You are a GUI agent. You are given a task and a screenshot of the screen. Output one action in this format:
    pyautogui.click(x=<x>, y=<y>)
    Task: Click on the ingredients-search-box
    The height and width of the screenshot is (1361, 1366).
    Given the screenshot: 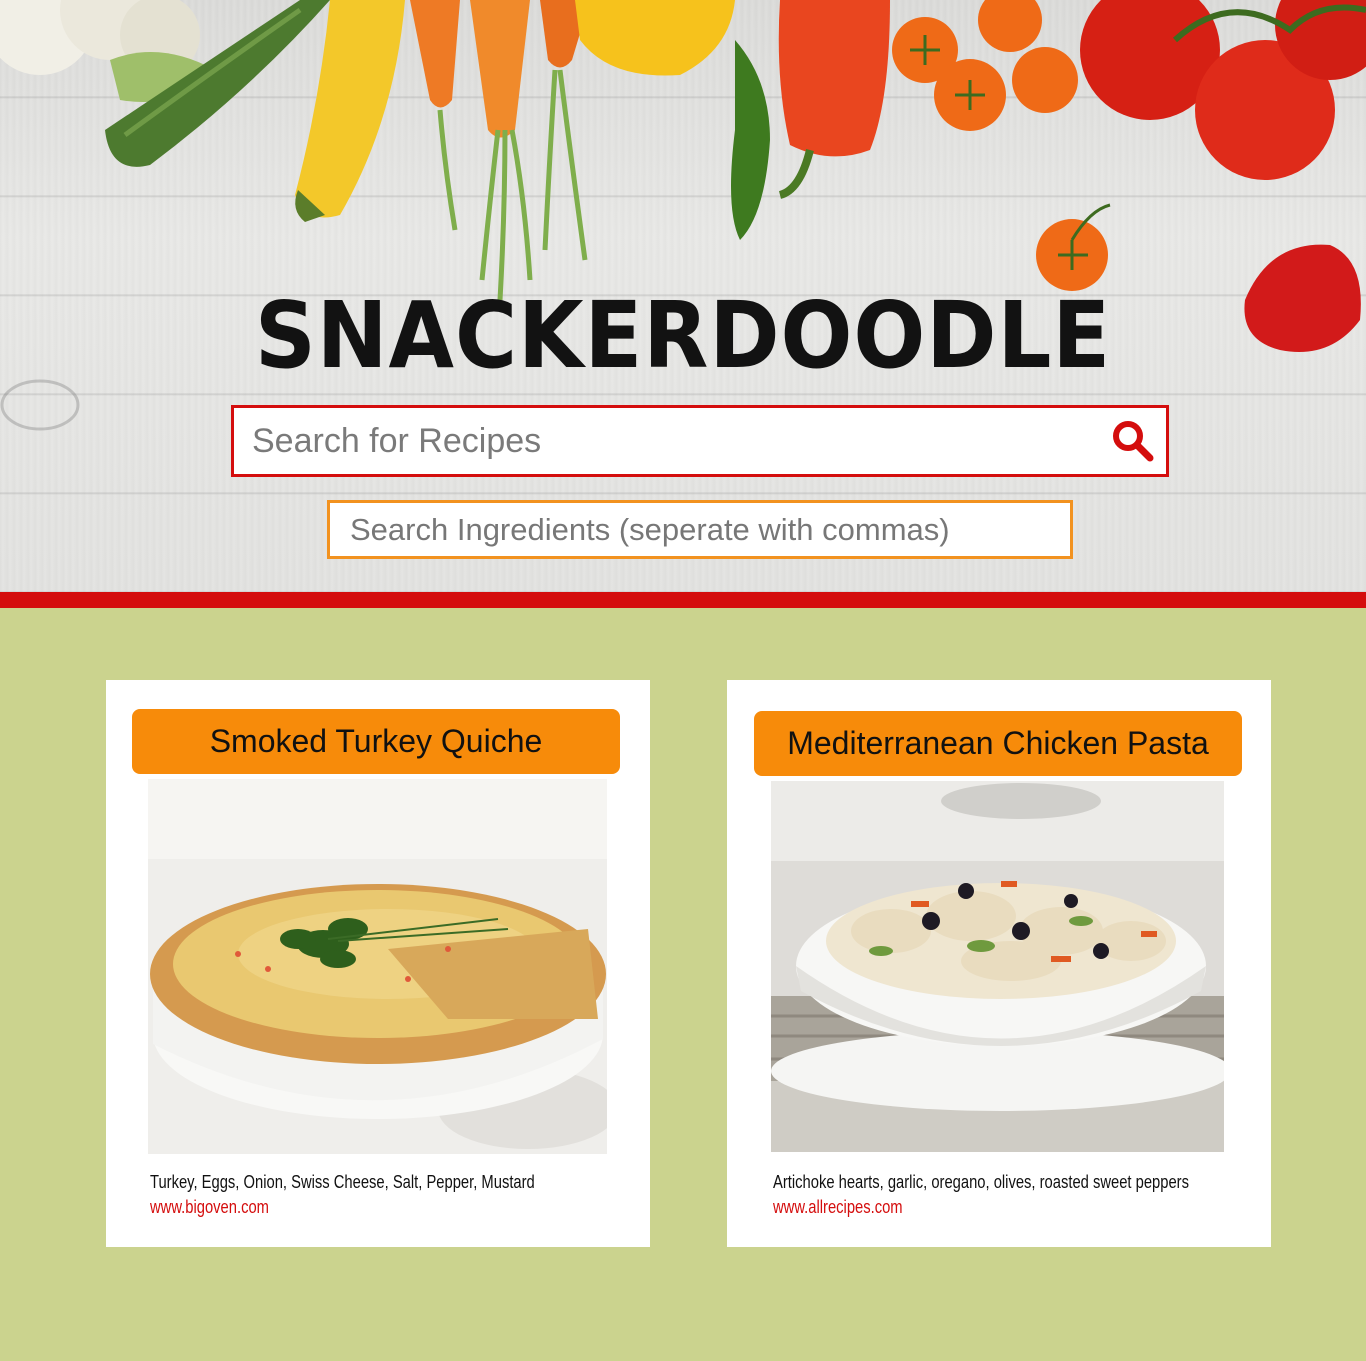 What is the action you would take?
    pyautogui.click(x=700, y=529)
    